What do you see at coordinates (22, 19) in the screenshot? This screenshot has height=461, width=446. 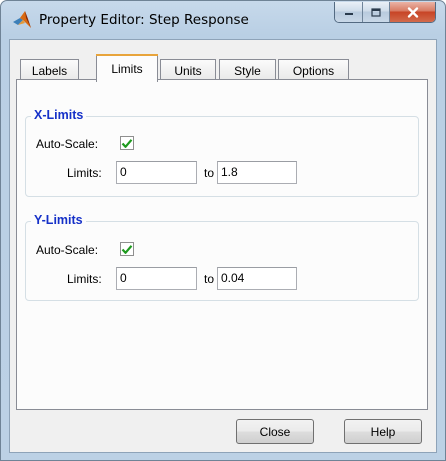 I see `matlab-logo-icon` at bounding box center [22, 19].